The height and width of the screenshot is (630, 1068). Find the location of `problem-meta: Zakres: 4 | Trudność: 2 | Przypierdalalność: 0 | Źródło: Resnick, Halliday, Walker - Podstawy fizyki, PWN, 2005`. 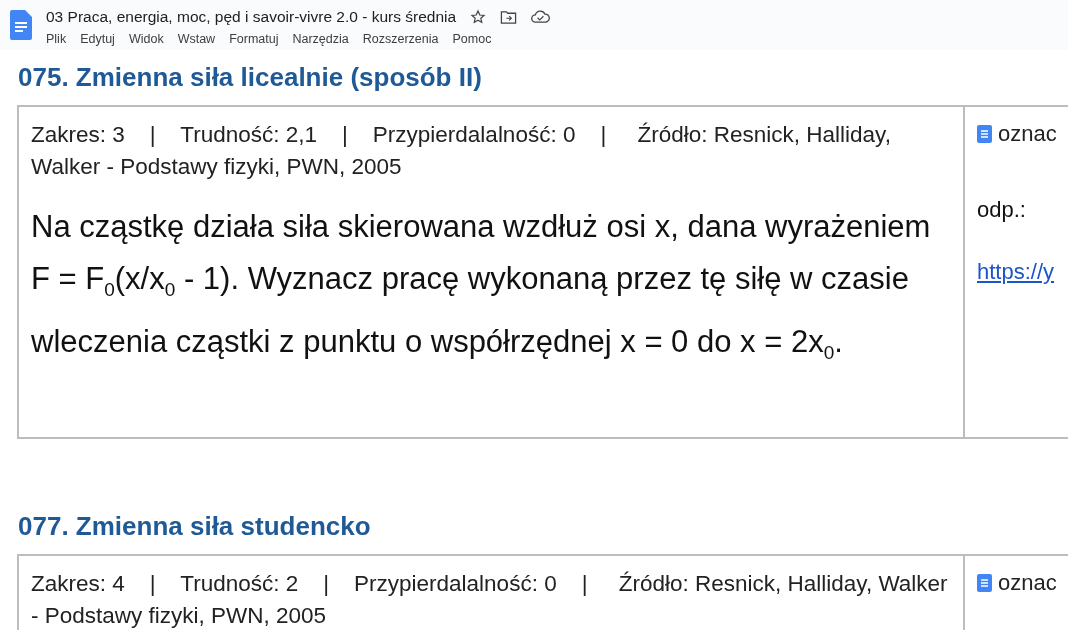

problem-meta: Zakres: 4 | Trudność: 2 | Przypierdalalność: 0 | Źródło: Resnick, Halliday, Walker - Podstawy fizyki, PWN, 2005 is located at coordinates (490, 600).